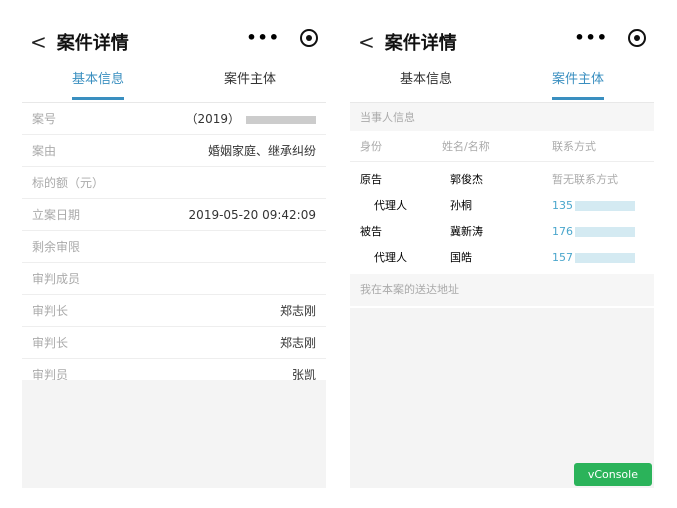 The image size is (677, 508). I want to click on party-name: 郭俊杰, so click(466, 179).